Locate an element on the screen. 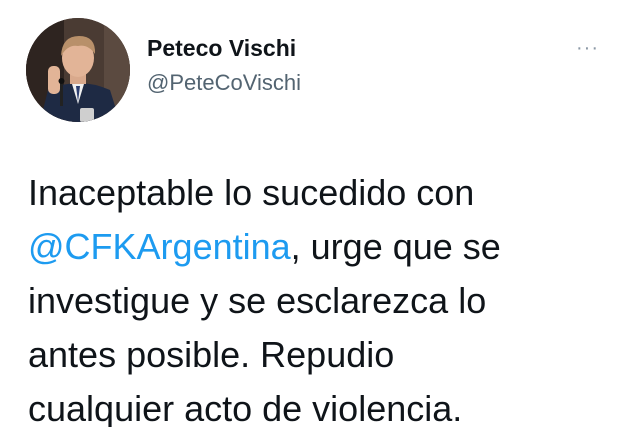  tweet-text-part: , urge que se is located at coordinates (395, 246).